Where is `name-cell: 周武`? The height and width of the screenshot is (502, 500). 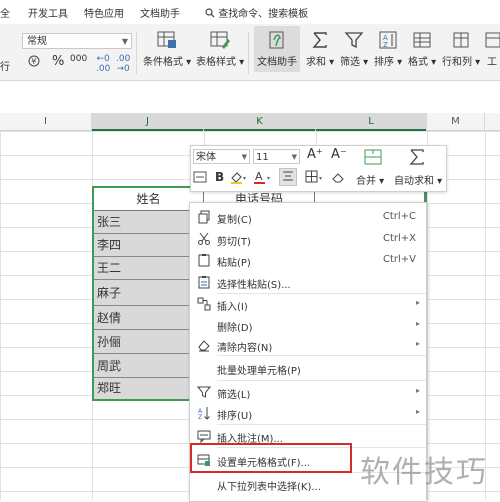
name-cell: 周武 is located at coordinates (142, 366).